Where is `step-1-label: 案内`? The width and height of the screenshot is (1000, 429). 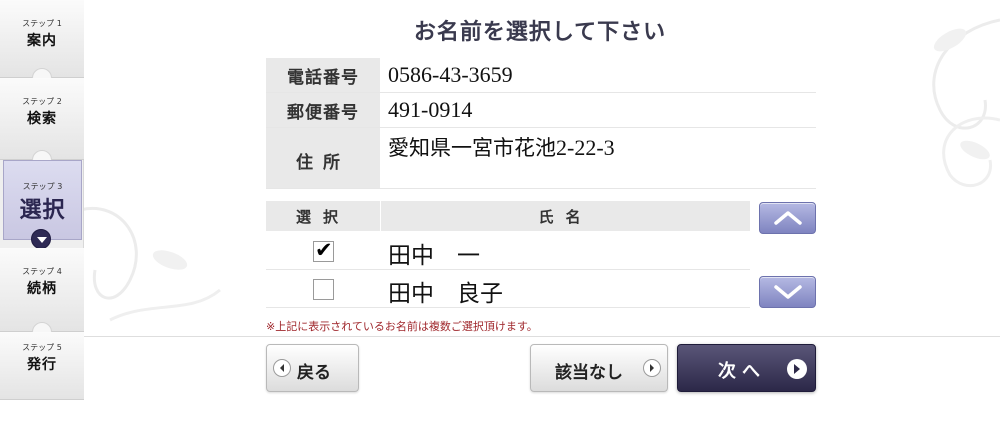 step-1-label: 案内 is located at coordinates (42, 41).